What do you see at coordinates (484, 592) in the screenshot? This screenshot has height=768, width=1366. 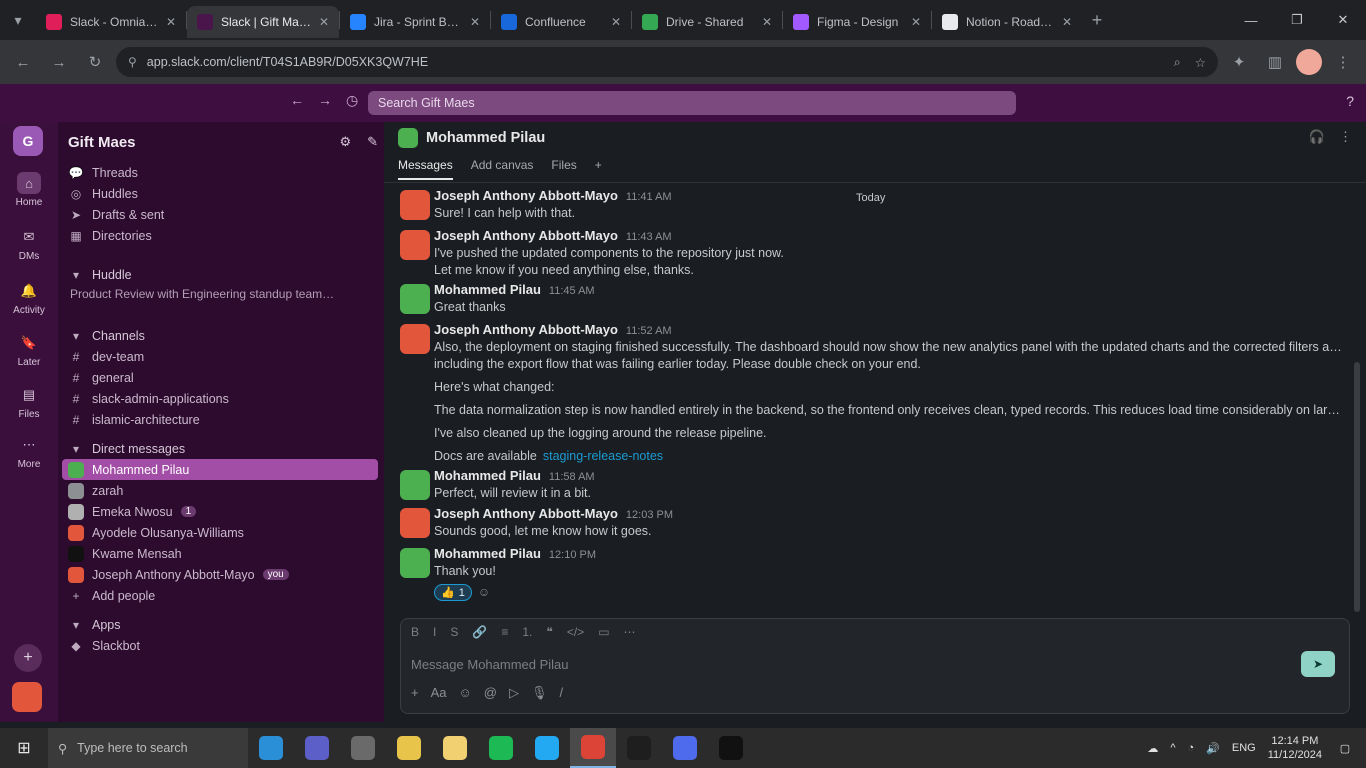 I see `add-reaction-icon: ☺` at bounding box center [484, 592].